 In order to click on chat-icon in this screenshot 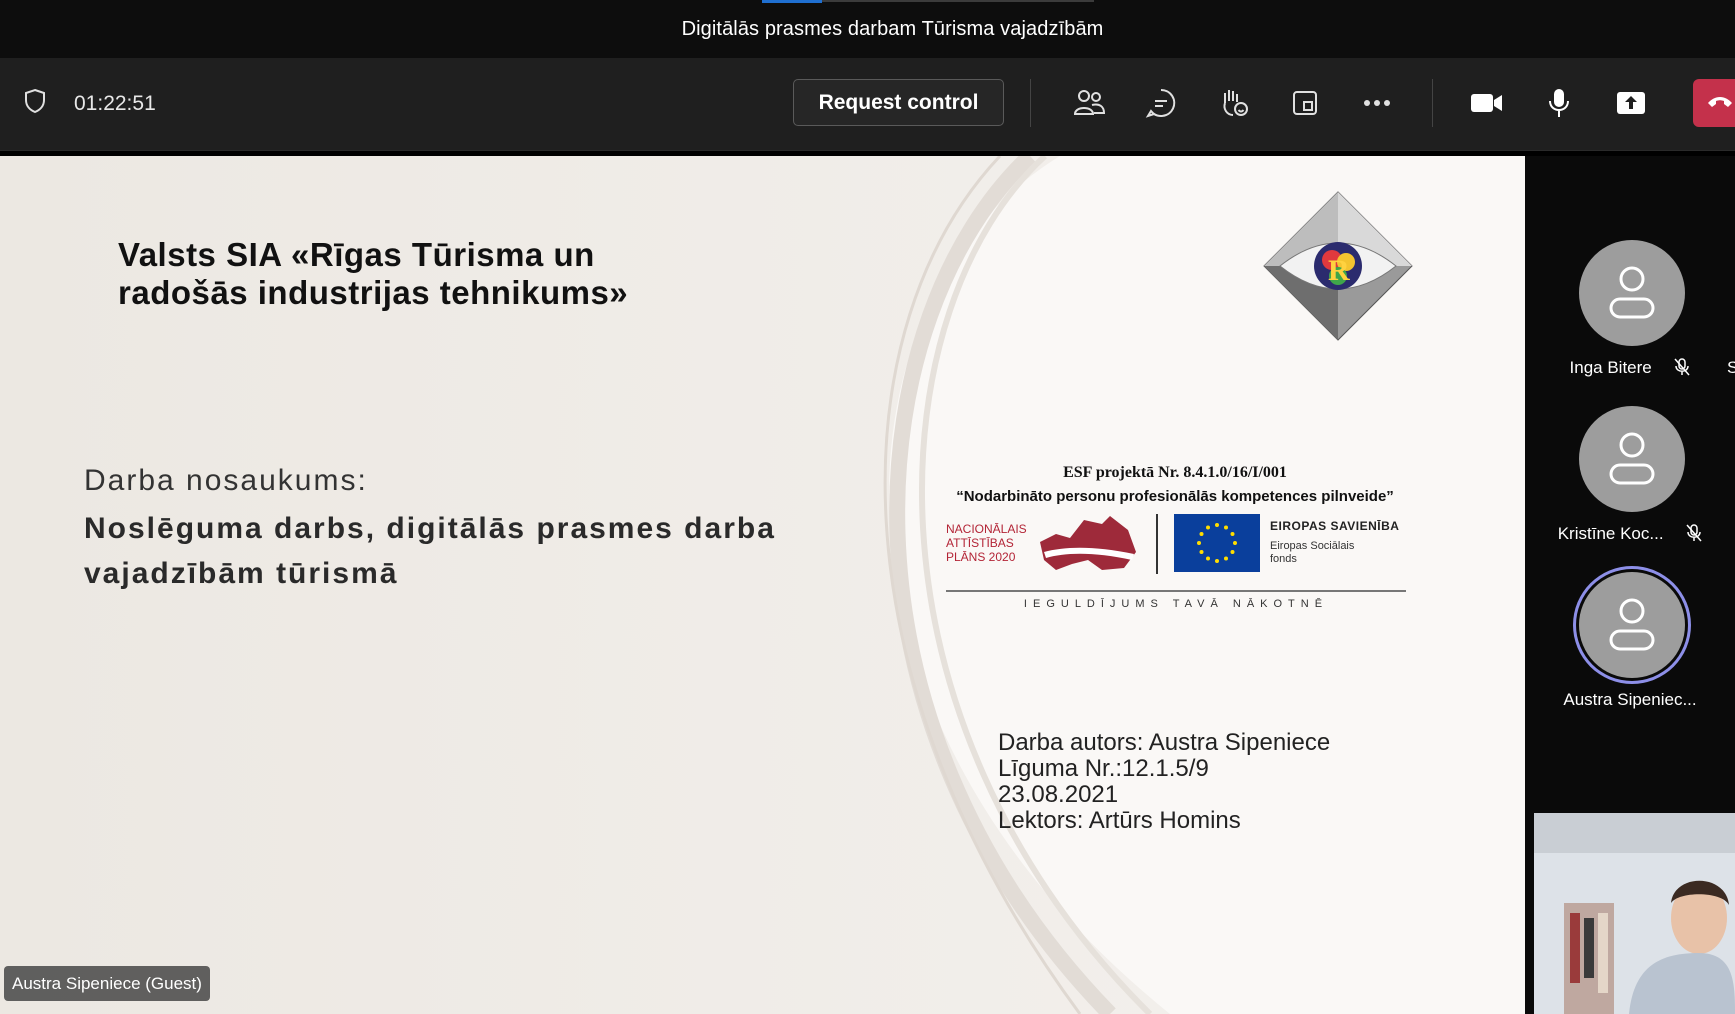, I will do `click(1161, 103)`.